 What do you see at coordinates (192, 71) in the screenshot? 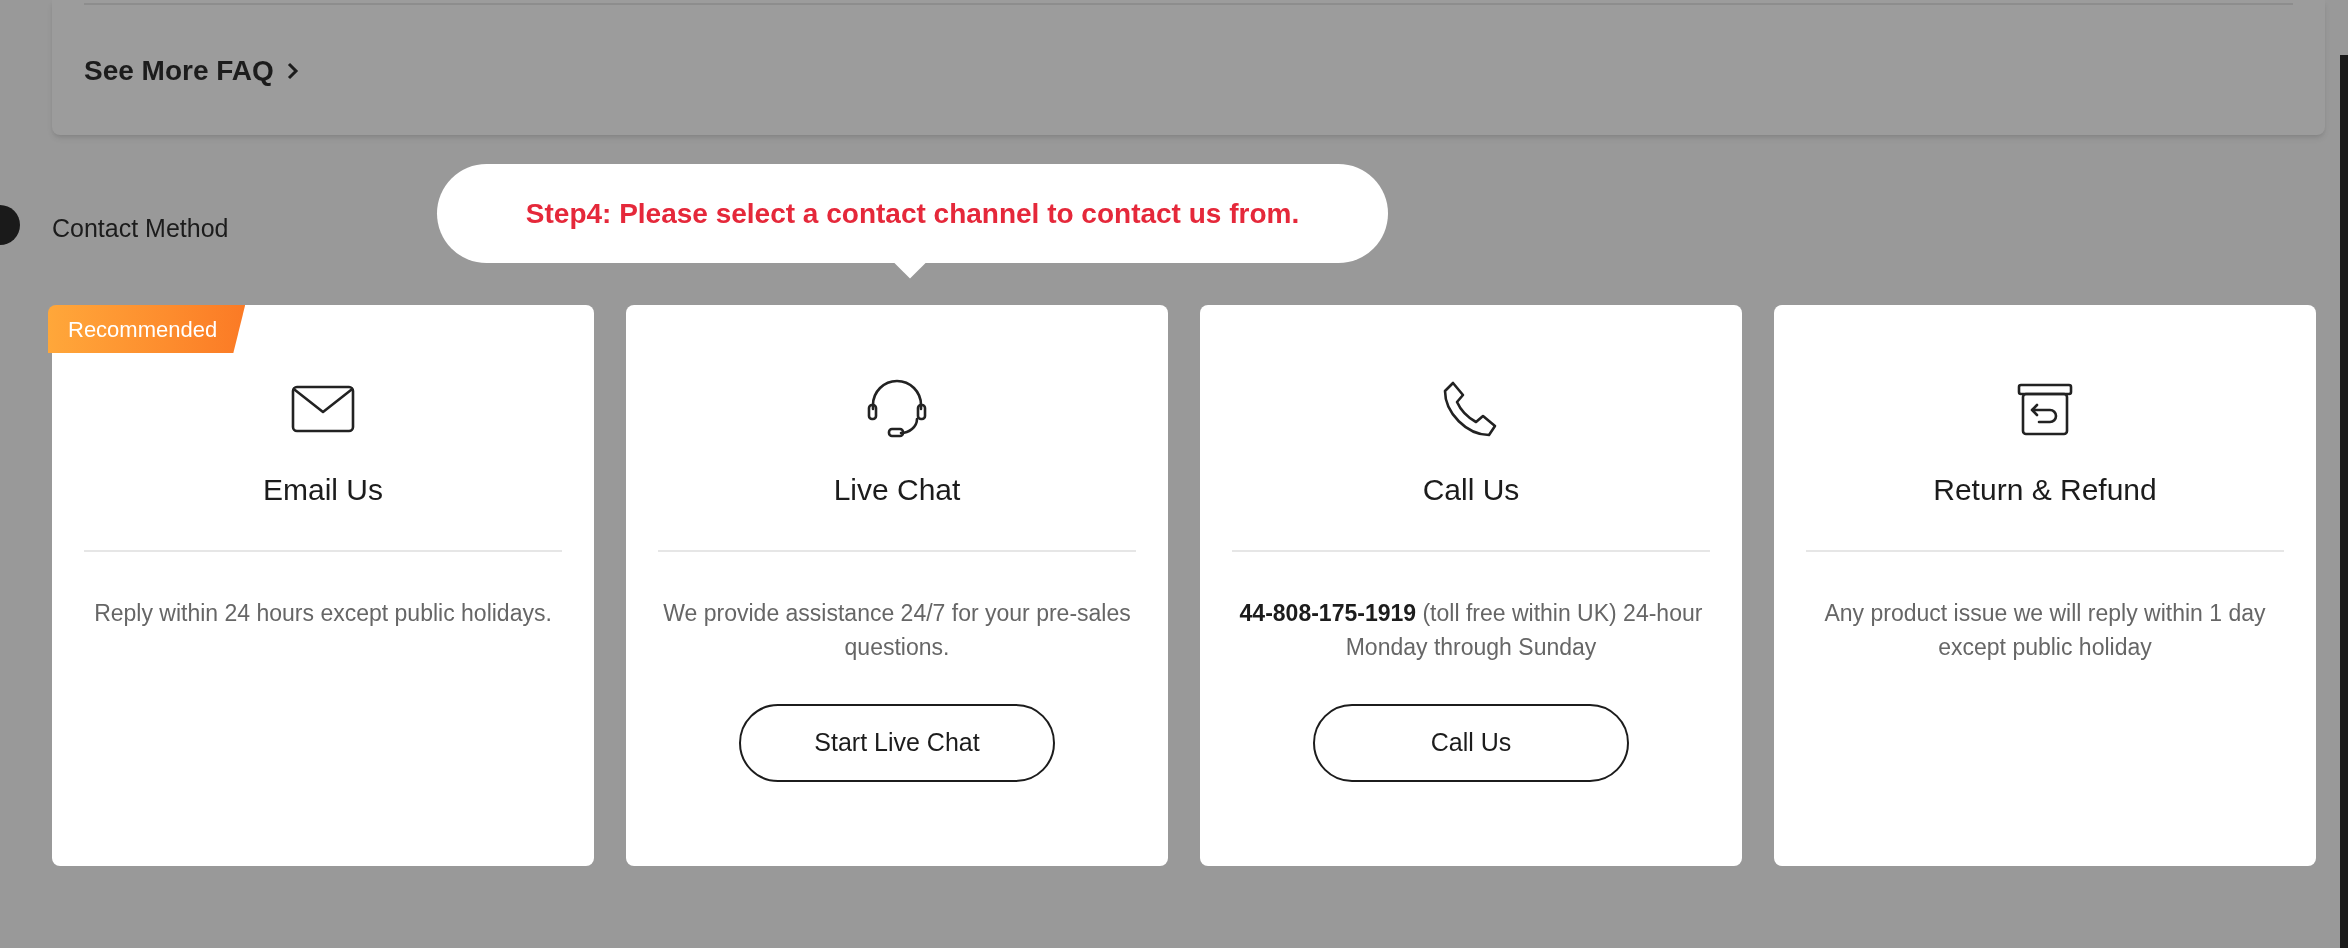
I see `see-more-faq-link: See More FAQ` at bounding box center [192, 71].